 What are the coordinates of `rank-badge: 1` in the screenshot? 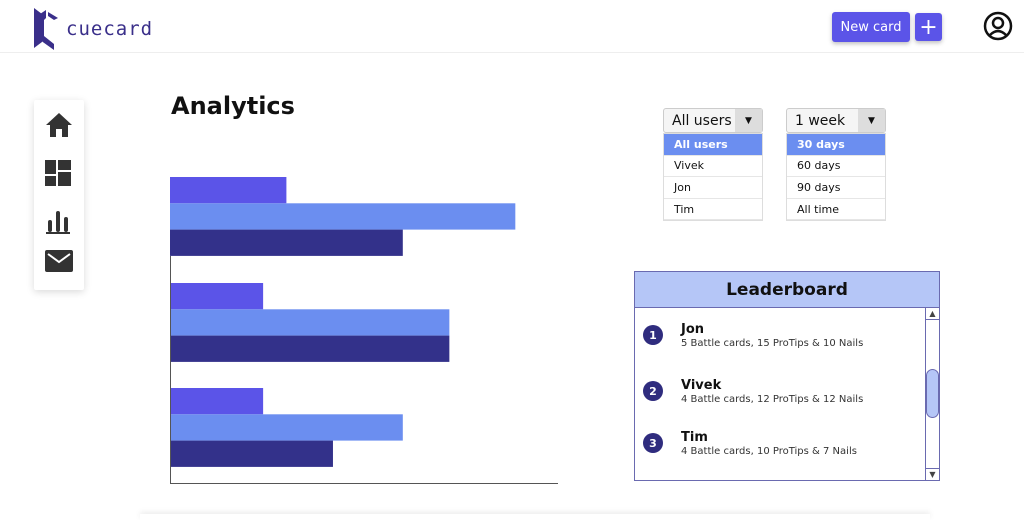 It's located at (653, 335).